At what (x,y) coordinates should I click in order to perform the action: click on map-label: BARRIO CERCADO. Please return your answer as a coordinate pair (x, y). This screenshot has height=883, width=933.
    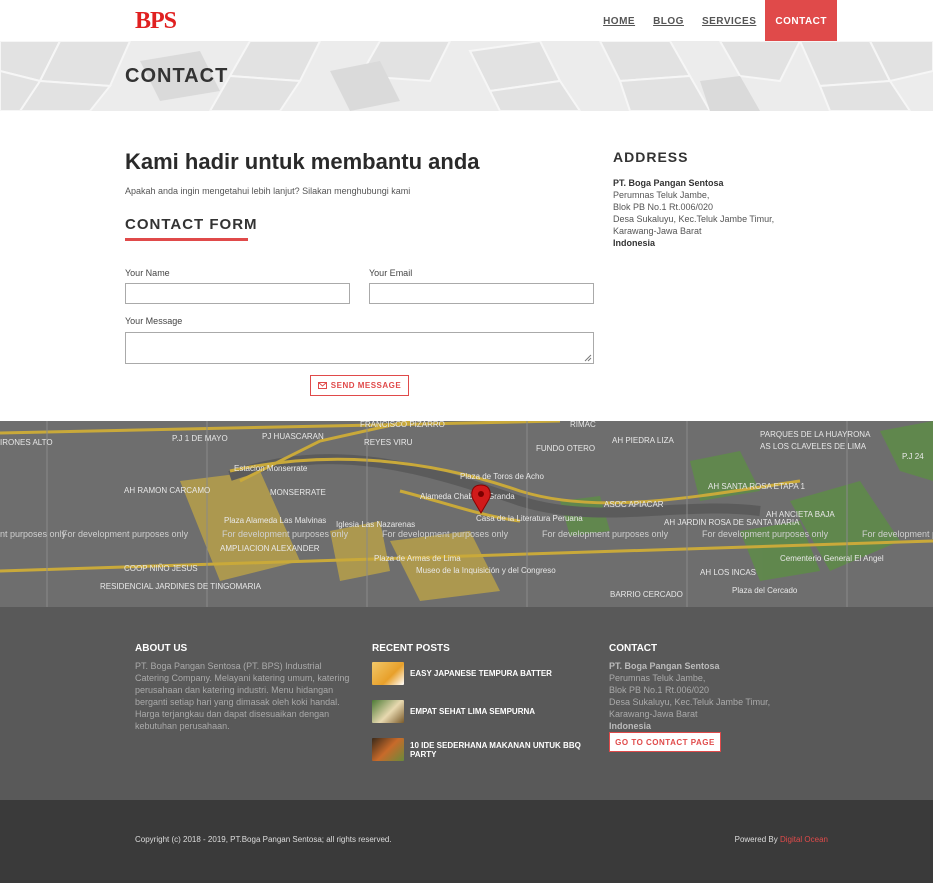
    Looking at the image, I should click on (646, 594).